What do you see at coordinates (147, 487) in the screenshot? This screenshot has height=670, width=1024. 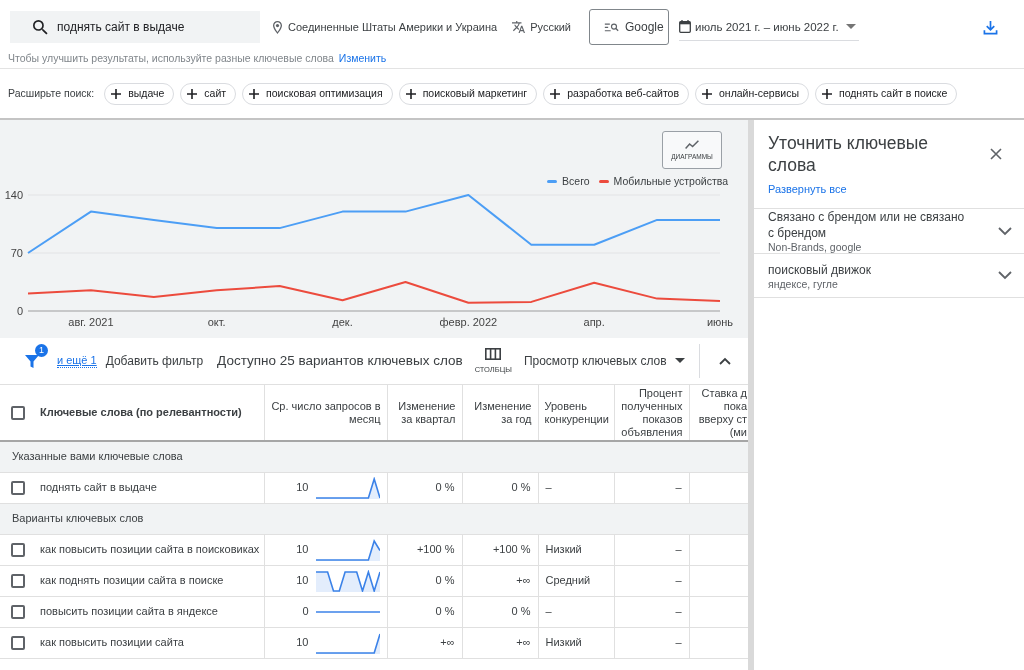 I see `keyword-cell: поднять сайт в выдаче` at bounding box center [147, 487].